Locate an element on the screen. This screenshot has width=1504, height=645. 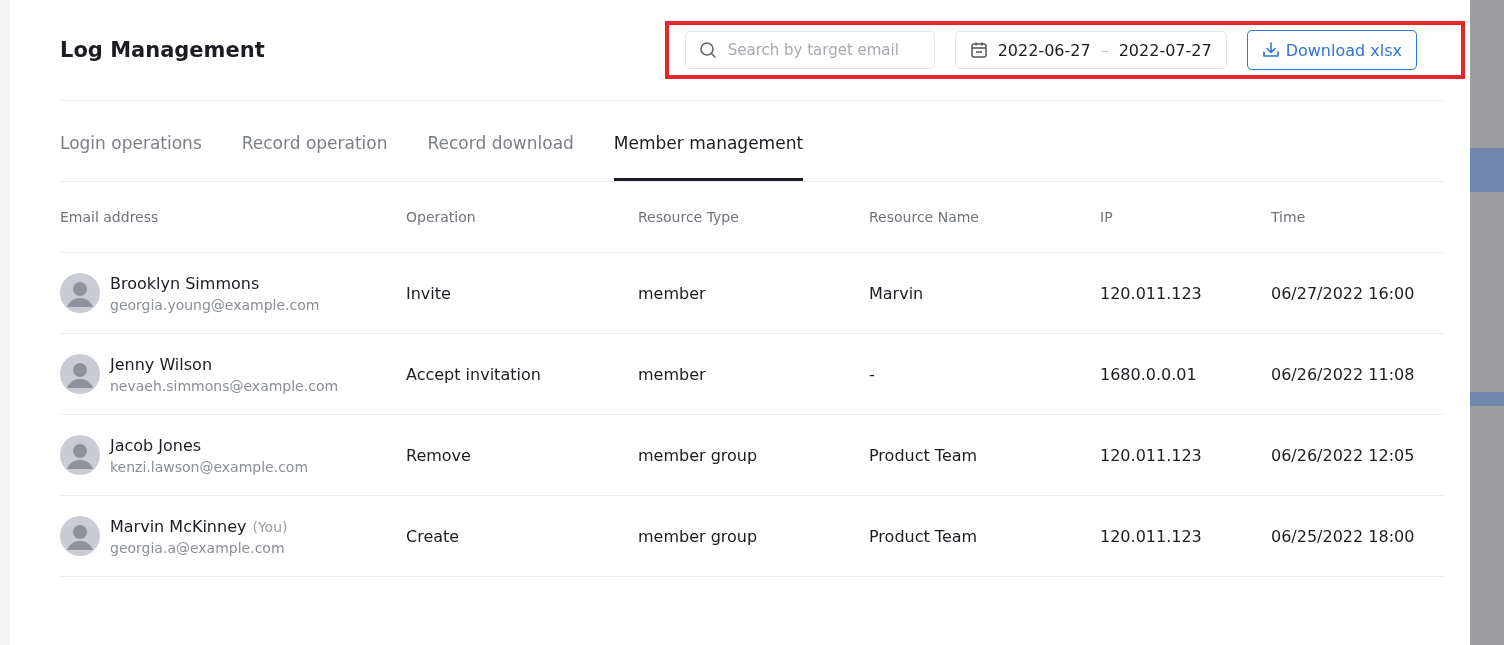
user-email: nevaeh.simmons@example.com is located at coordinates (224, 385).